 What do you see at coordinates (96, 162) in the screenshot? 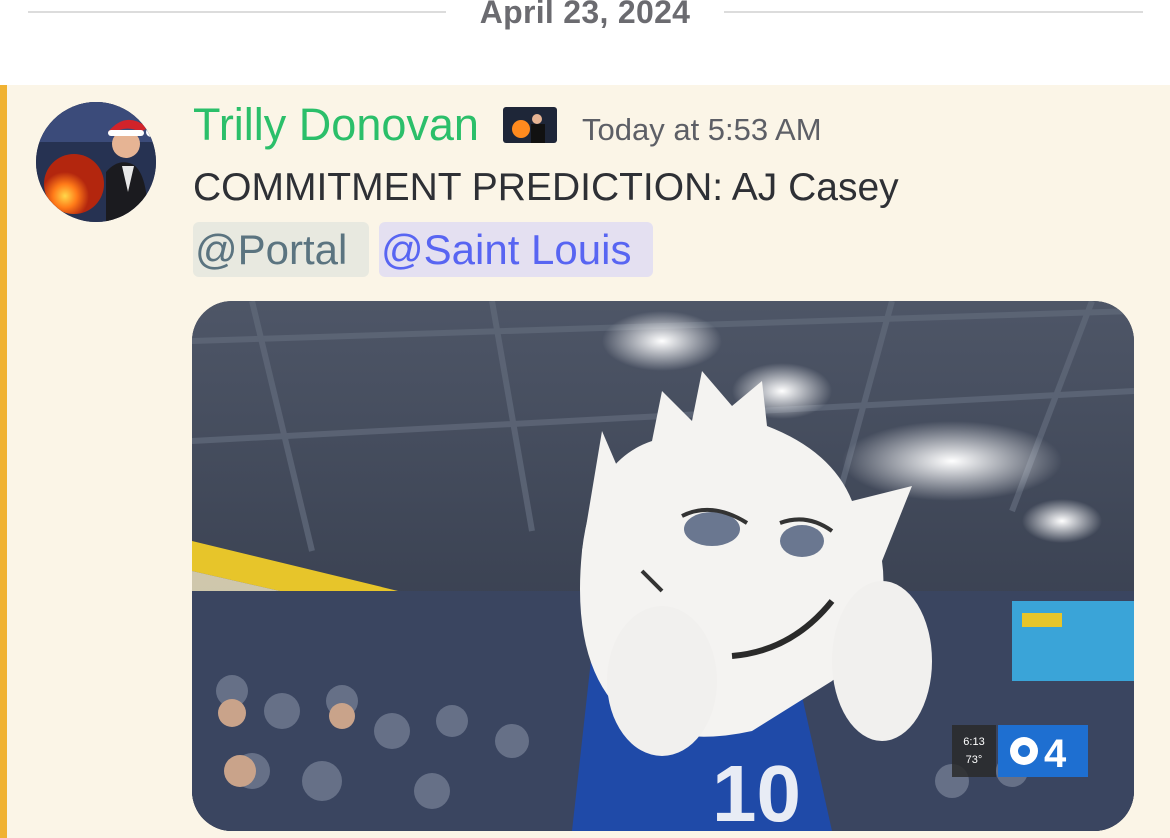
I see `author-avatar` at bounding box center [96, 162].